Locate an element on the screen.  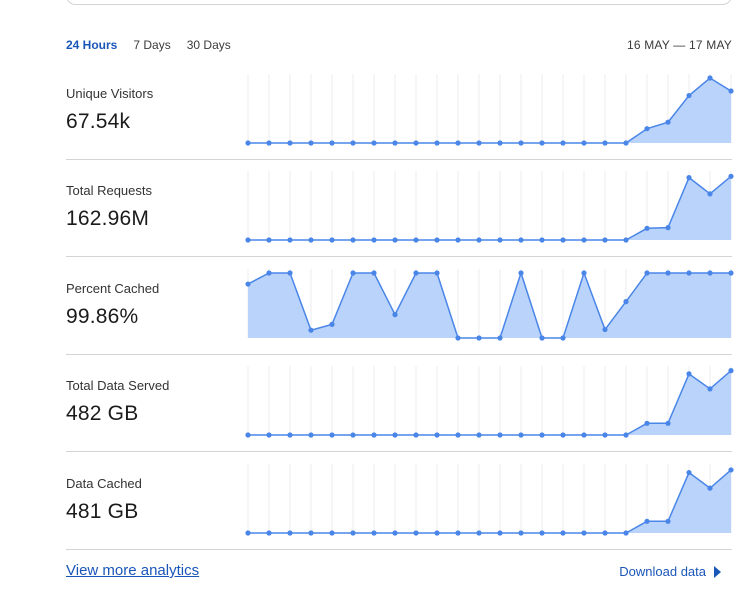
download-data-button: Download data is located at coordinates (670, 571).